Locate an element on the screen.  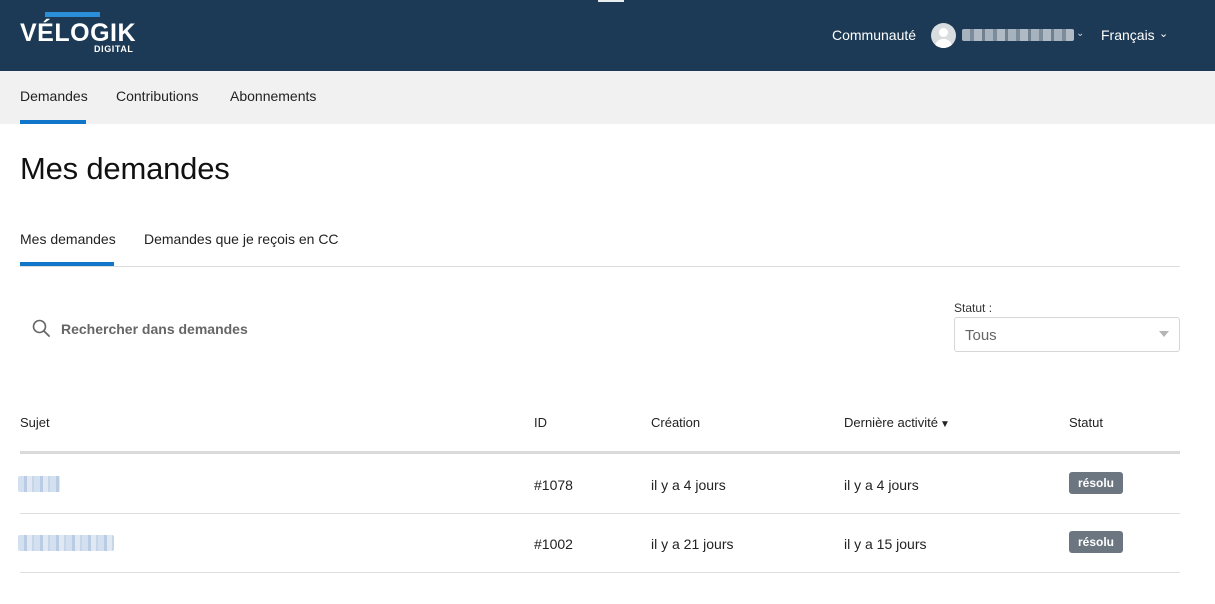
column-header-created: Création is located at coordinates (675, 422).